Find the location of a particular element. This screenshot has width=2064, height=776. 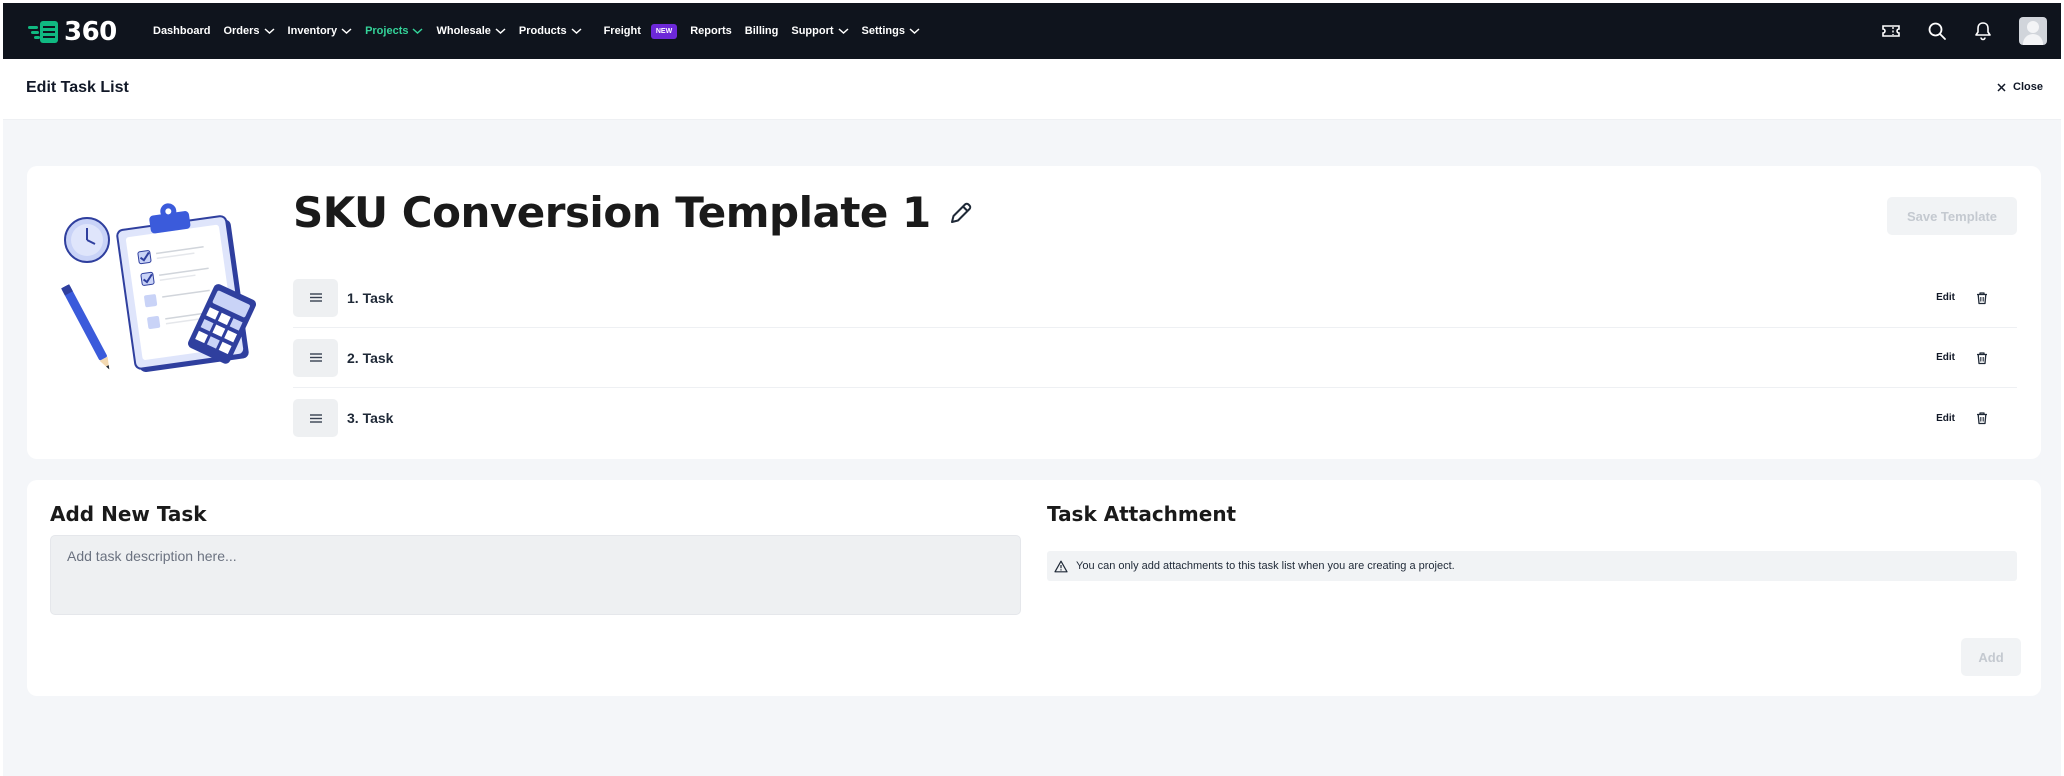

add-new-task-heading: Add New Task is located at coordinates (128, 514).